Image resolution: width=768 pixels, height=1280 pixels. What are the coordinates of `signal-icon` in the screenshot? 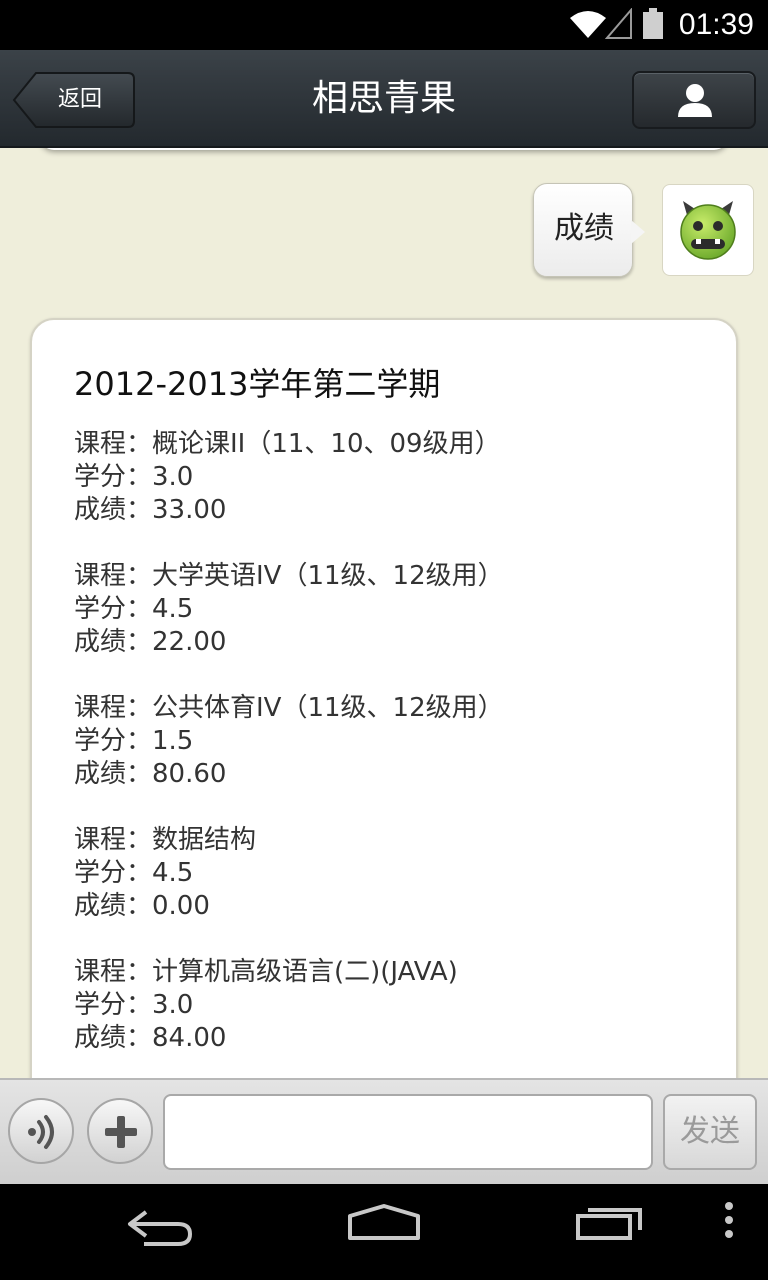 It's located at (618, 23).